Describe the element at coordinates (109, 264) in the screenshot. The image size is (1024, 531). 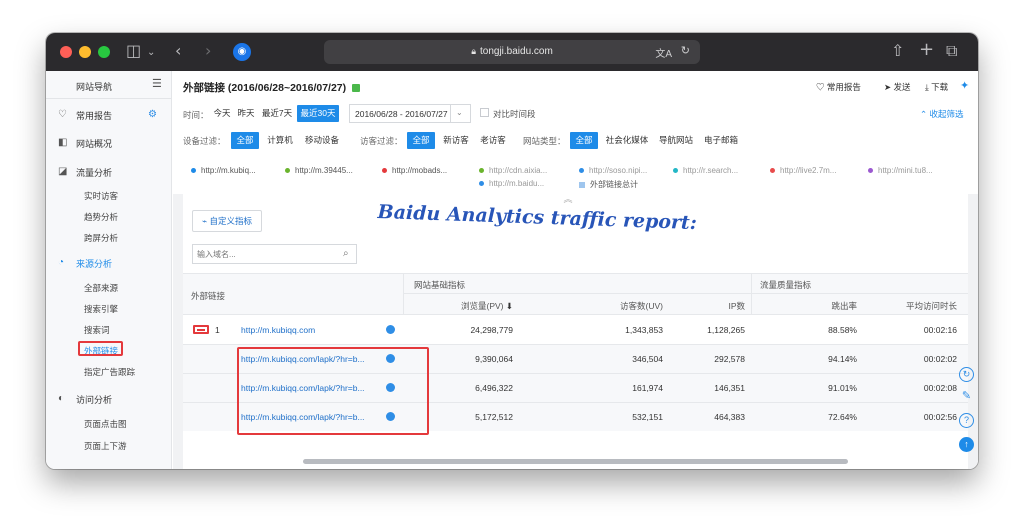
I see `sidebar-item-source: ◔ 来源分析` at that location.